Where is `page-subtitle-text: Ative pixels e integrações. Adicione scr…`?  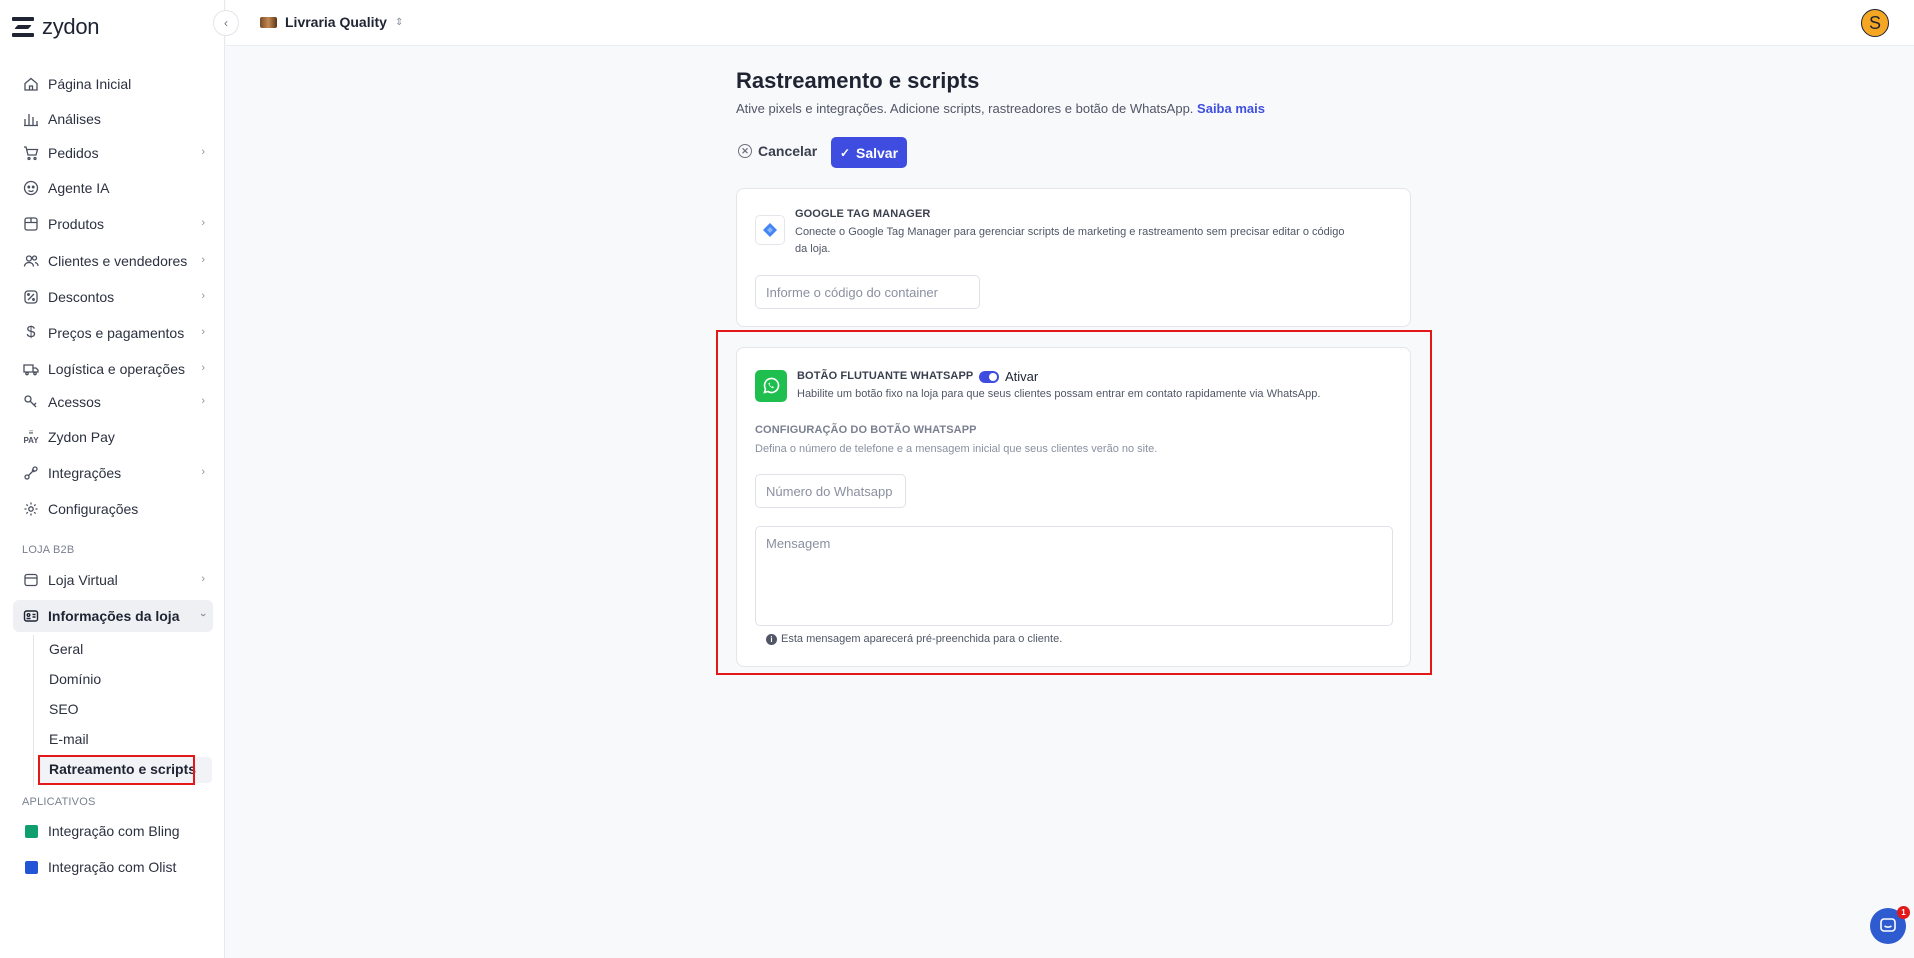 page-subtitle-text: Ative pixels e integrações. Adicione scr… is located at coordinates (965, 108).